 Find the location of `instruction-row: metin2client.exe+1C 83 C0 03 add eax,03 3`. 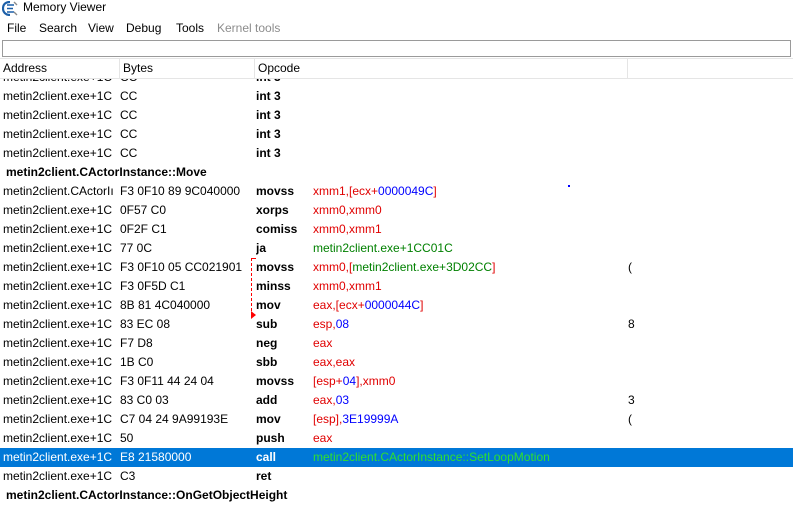

instruction-row: metin2client.exe+1C 83 C0 03 add eax,03 3 is located at coordinates (396, 400).